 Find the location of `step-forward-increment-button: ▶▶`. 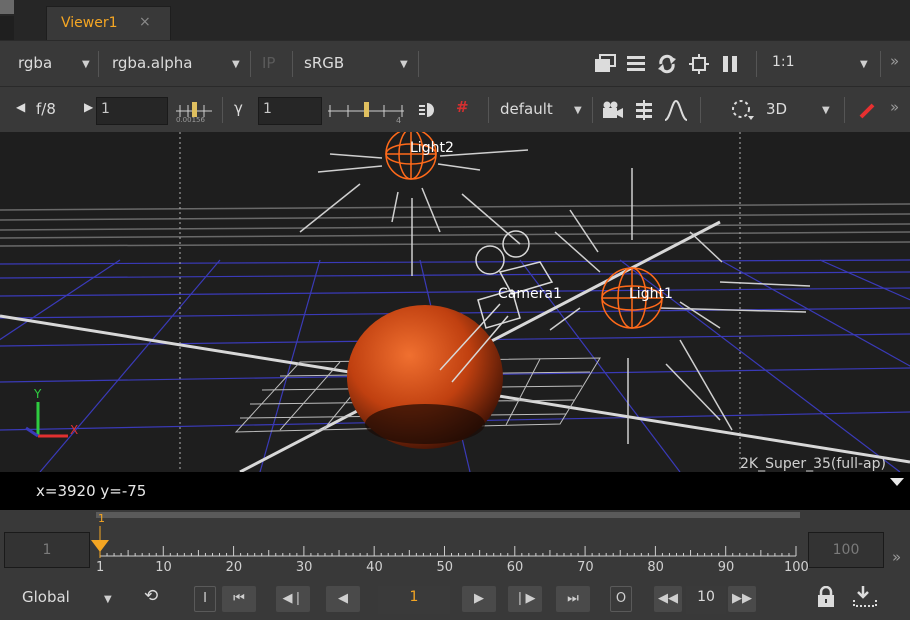

step-forward-increment-button: ▶▶ is located at coordinates (742, 599).